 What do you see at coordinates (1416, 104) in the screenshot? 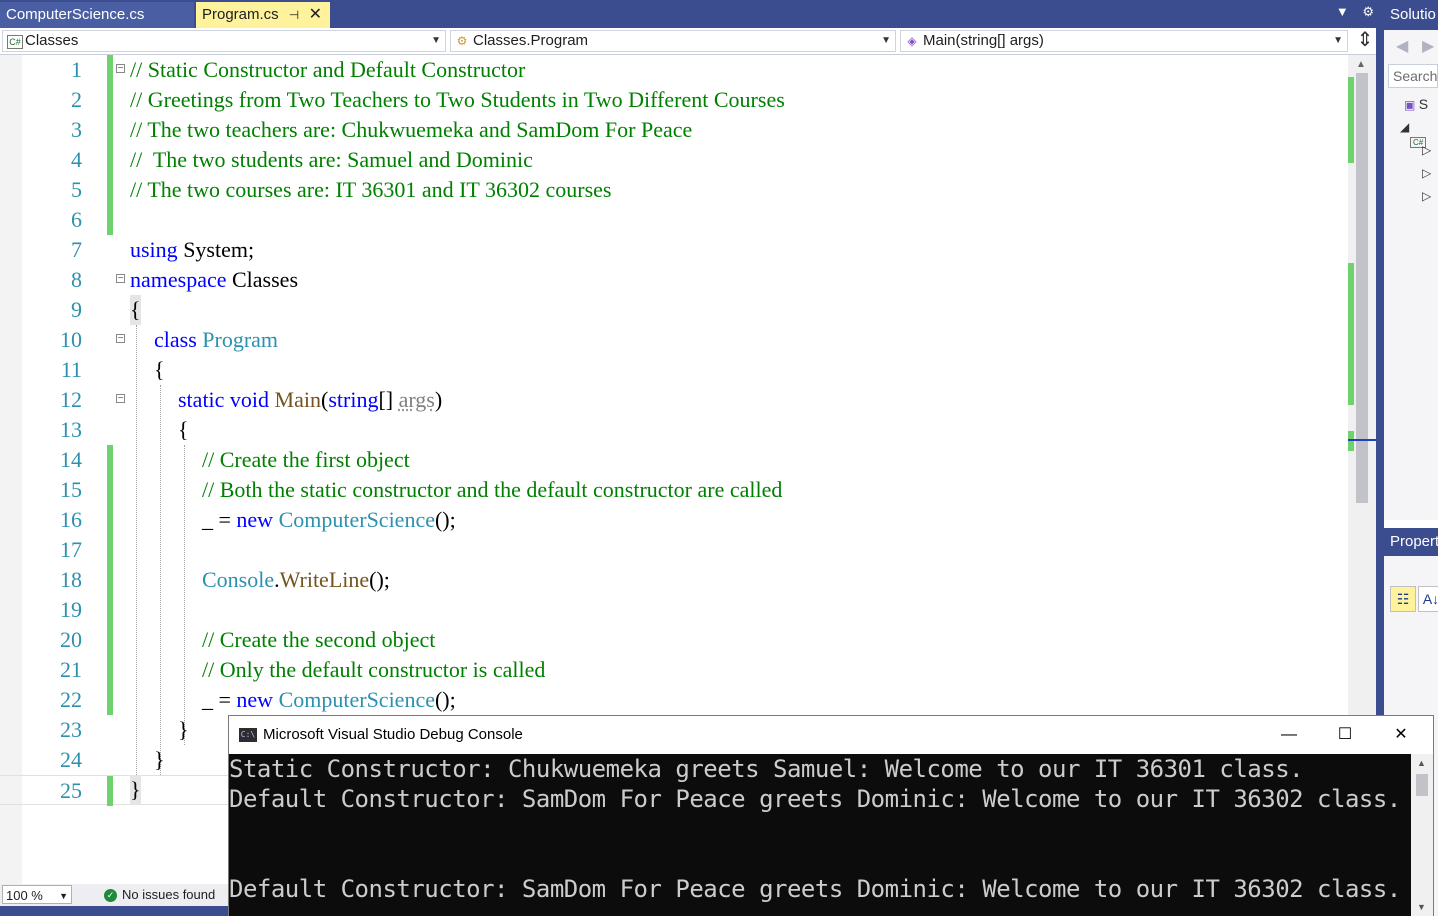
I see `solution-tree-item: ▣ S` at bounding box center [1416, 104].